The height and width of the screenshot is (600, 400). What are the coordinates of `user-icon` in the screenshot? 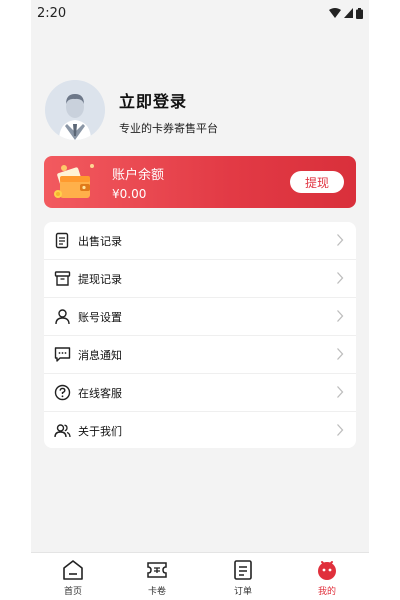 It's located at (62, 317).